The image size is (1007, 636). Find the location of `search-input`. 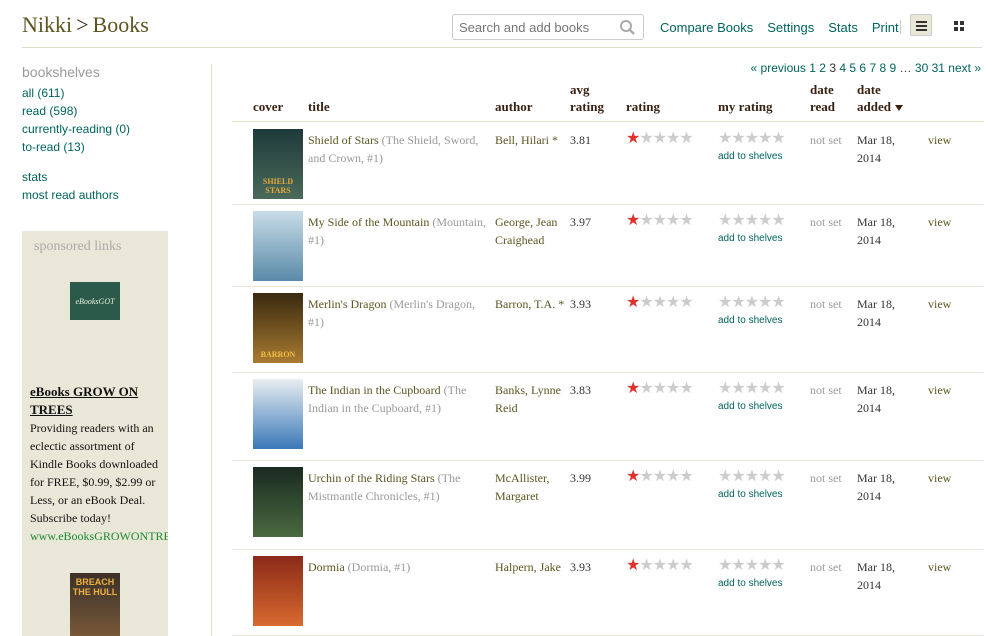

search-input is located at coordinates (535, 27).